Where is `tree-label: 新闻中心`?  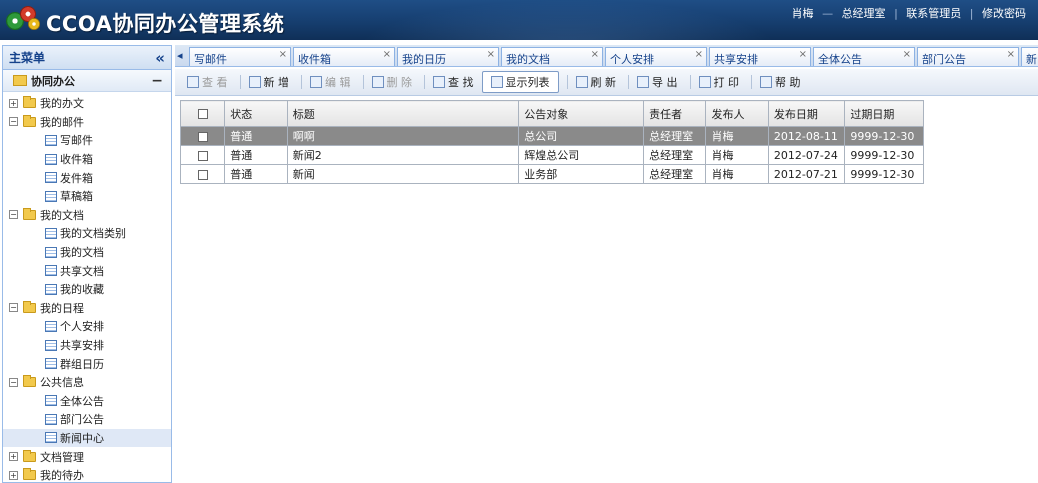
tree-label: 新闻中心 is located at coordinates (82, 438).